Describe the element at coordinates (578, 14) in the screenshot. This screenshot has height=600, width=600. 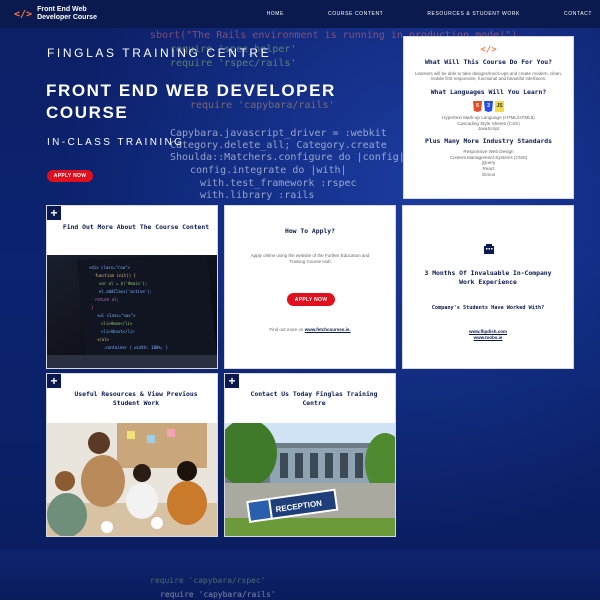
I see `nav-contact: CONTACT` at that location.